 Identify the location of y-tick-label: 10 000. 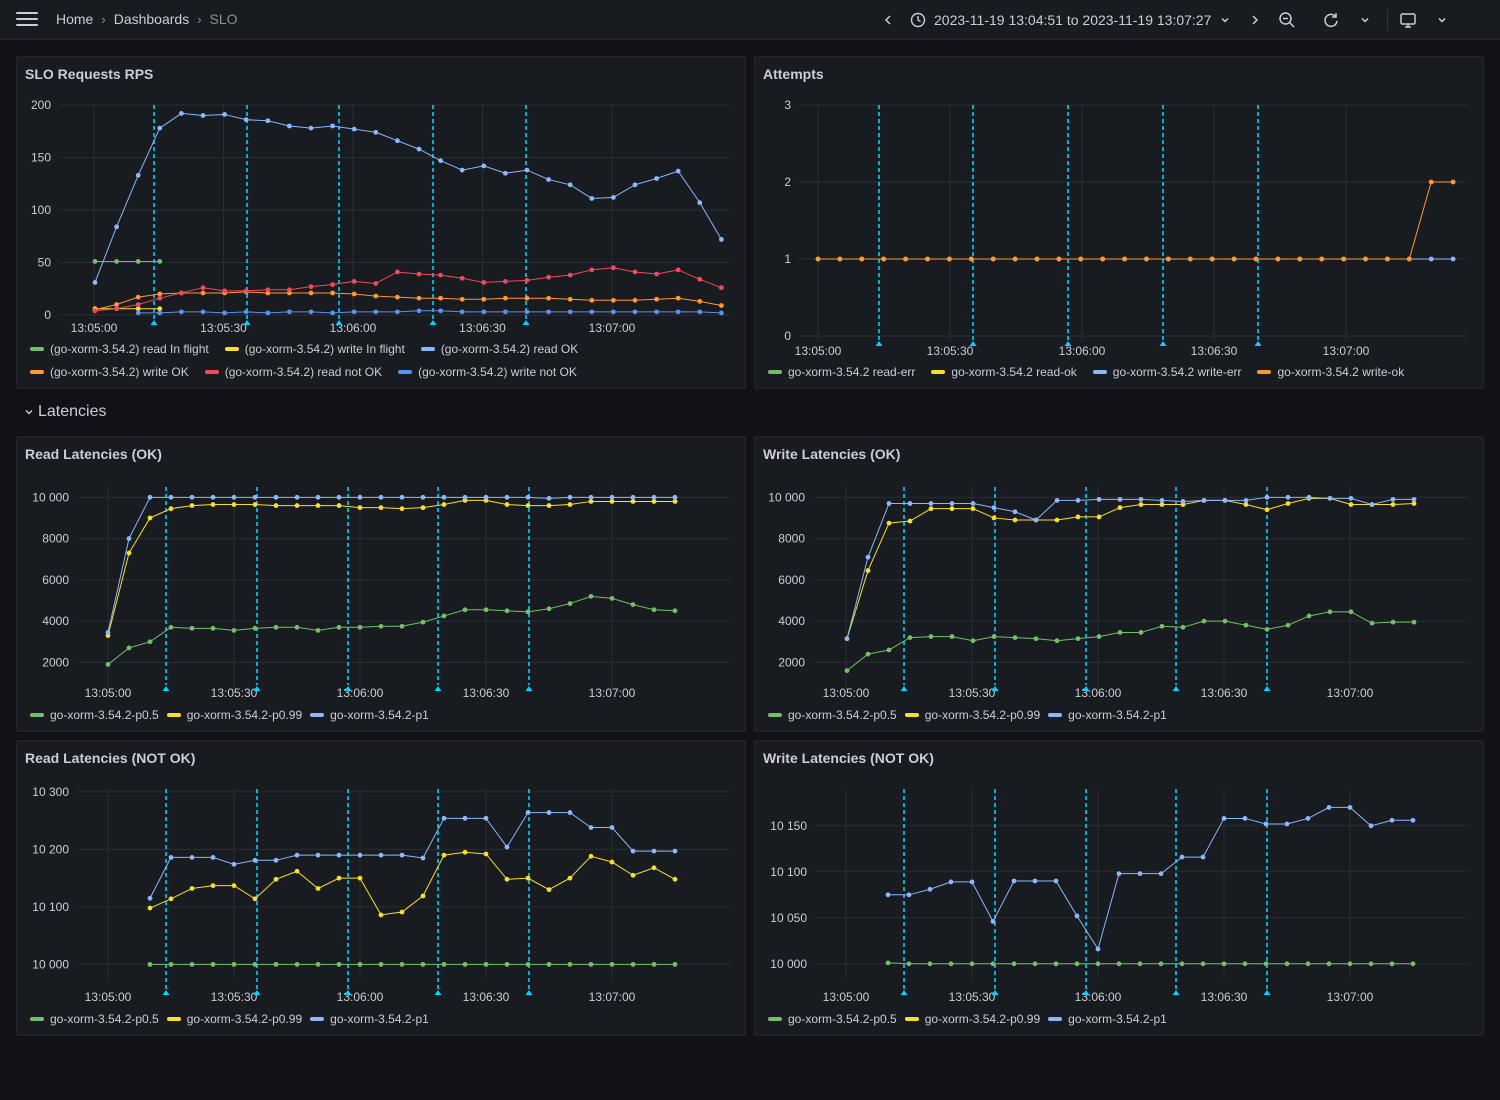
(50, 964).